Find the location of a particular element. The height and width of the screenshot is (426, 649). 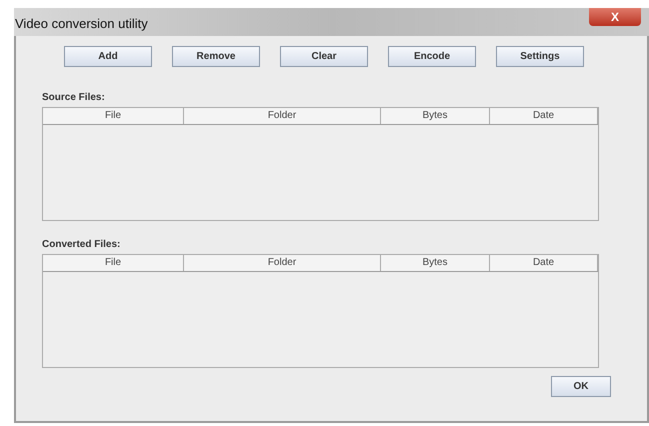

ok-button: OK is located at coordinates (581, 386).